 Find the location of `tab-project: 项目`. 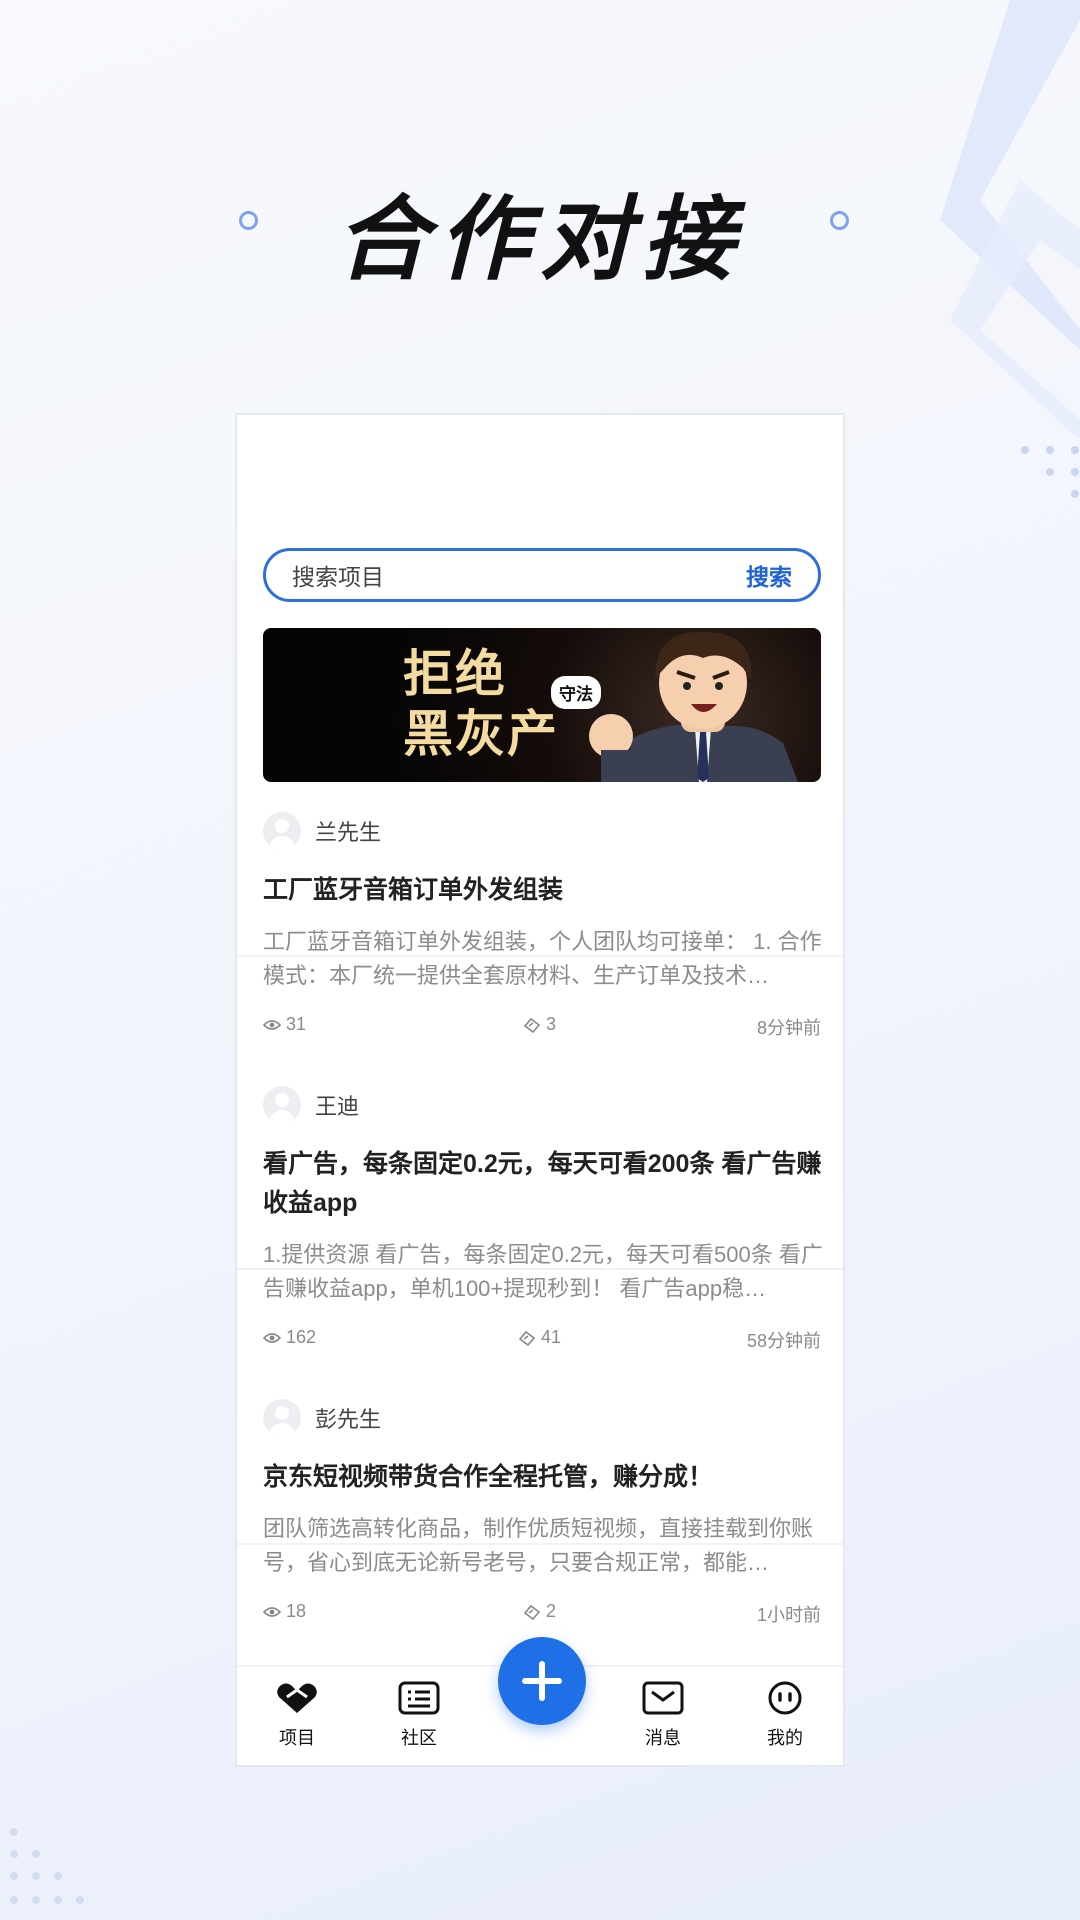

tab-project: 项目 is located at coordinates (297, 1715).